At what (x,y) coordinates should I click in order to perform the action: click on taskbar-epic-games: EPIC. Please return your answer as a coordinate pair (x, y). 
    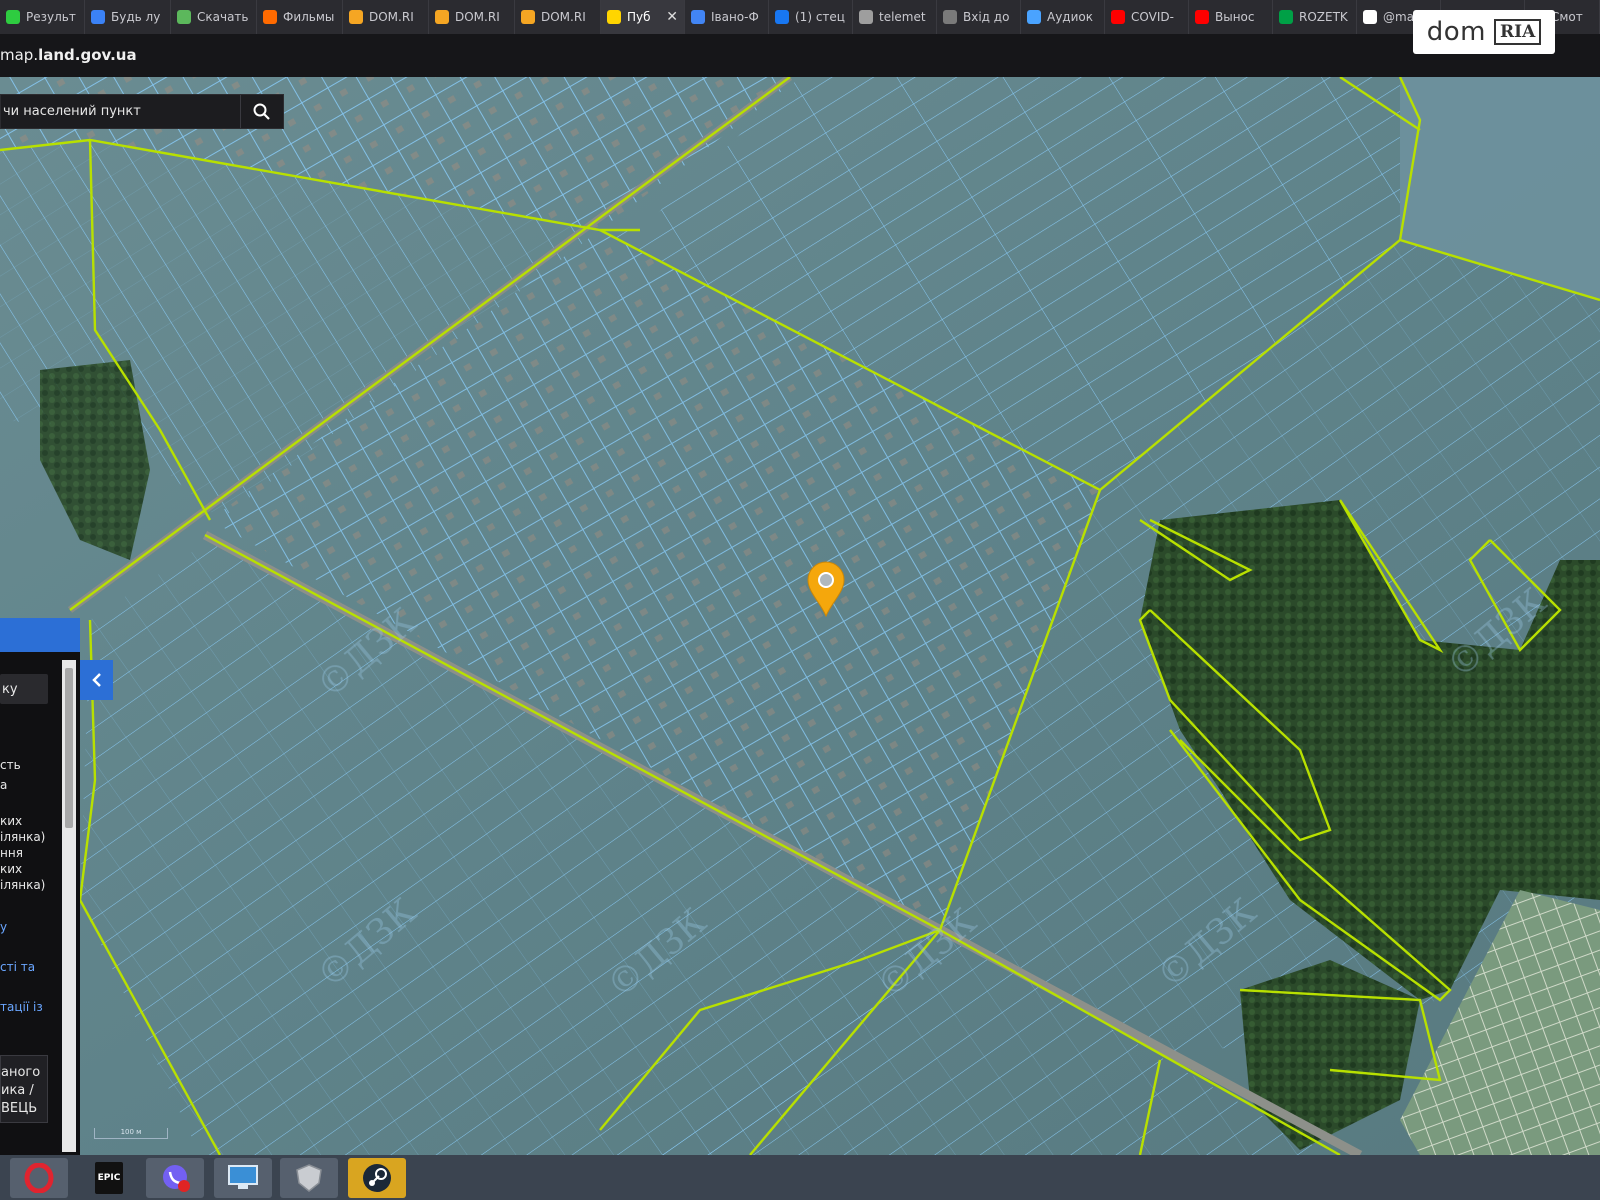
    Looking at the image, I should click on (109, 1178).